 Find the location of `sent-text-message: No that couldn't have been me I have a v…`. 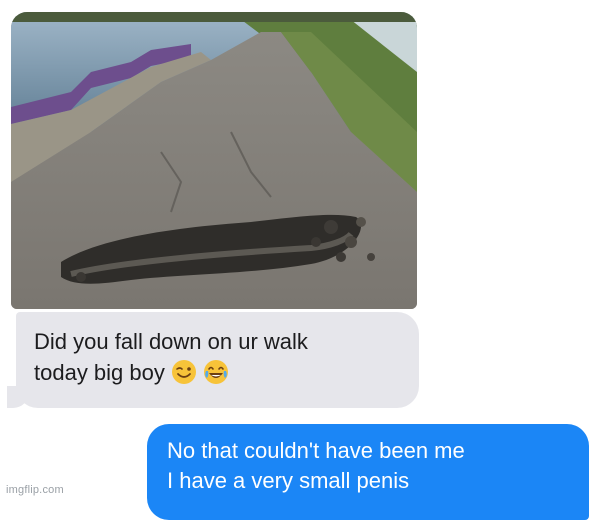

sent-text-message: No that couldn't have been me I have a v… is located at coordinates (368, 472).